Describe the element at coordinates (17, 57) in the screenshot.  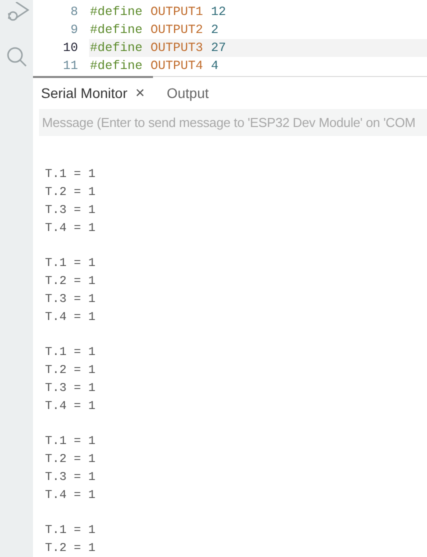
I see `search-icon` at that location.